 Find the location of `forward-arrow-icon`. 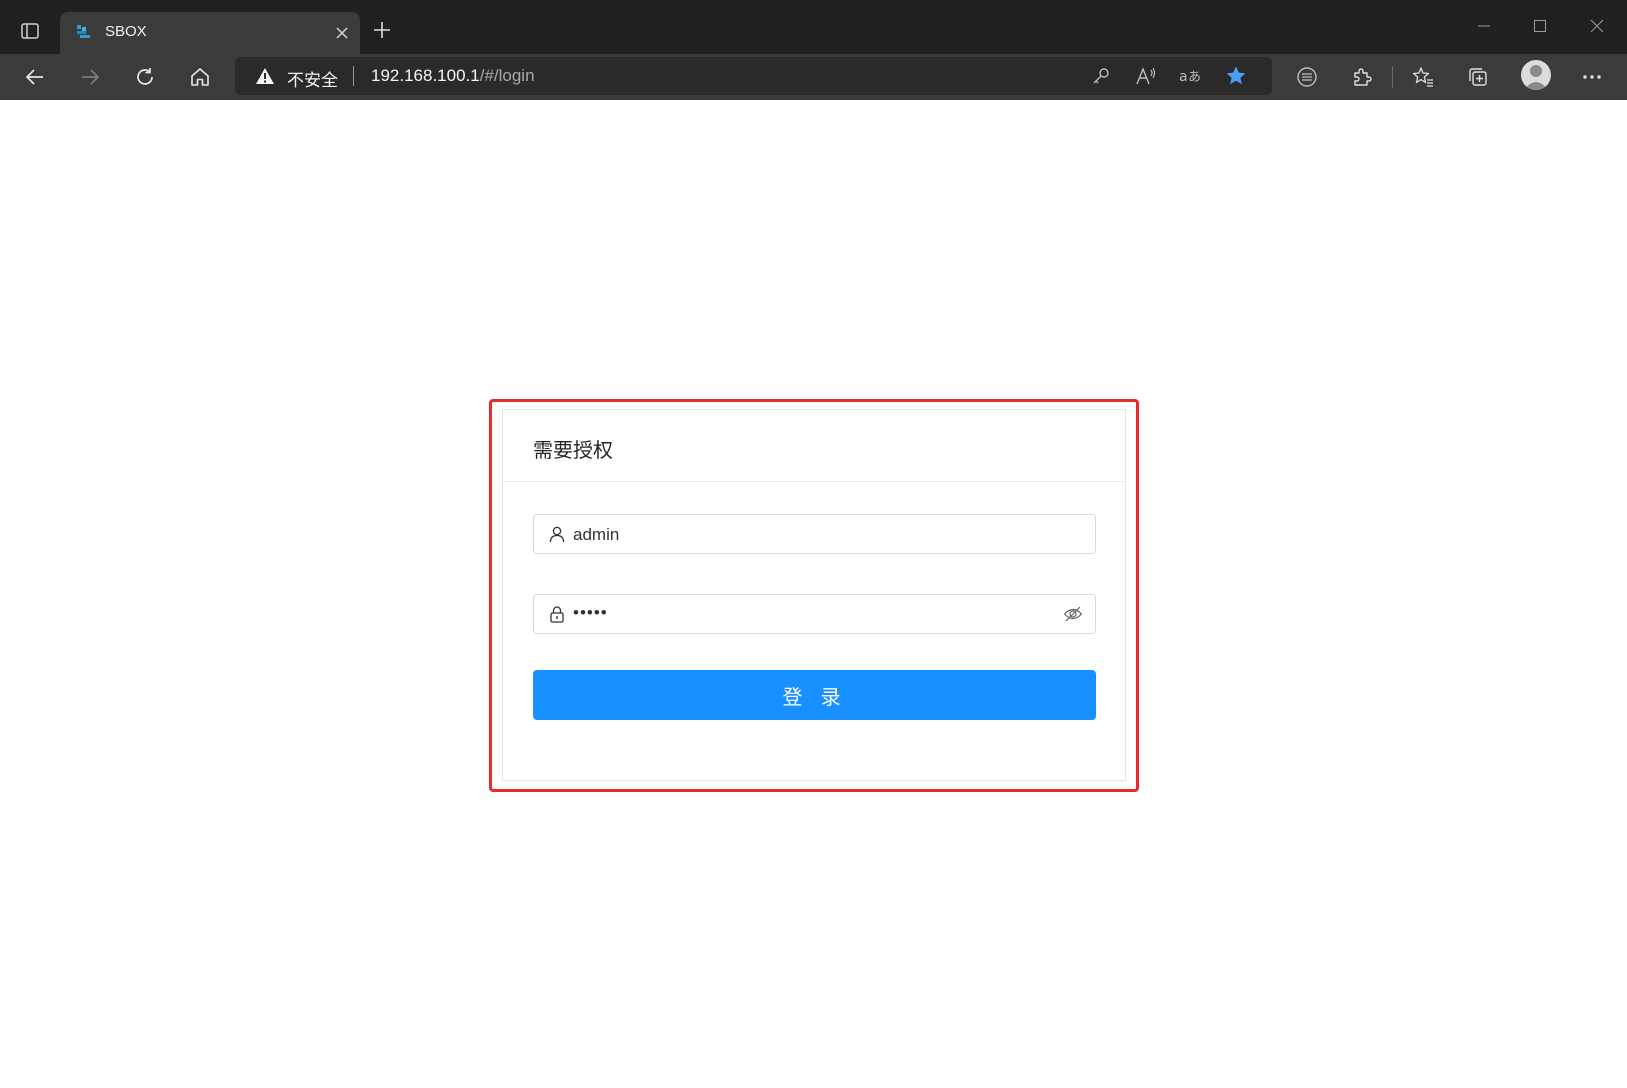

forward-arrow-icon is located at coordinates (91, 77).